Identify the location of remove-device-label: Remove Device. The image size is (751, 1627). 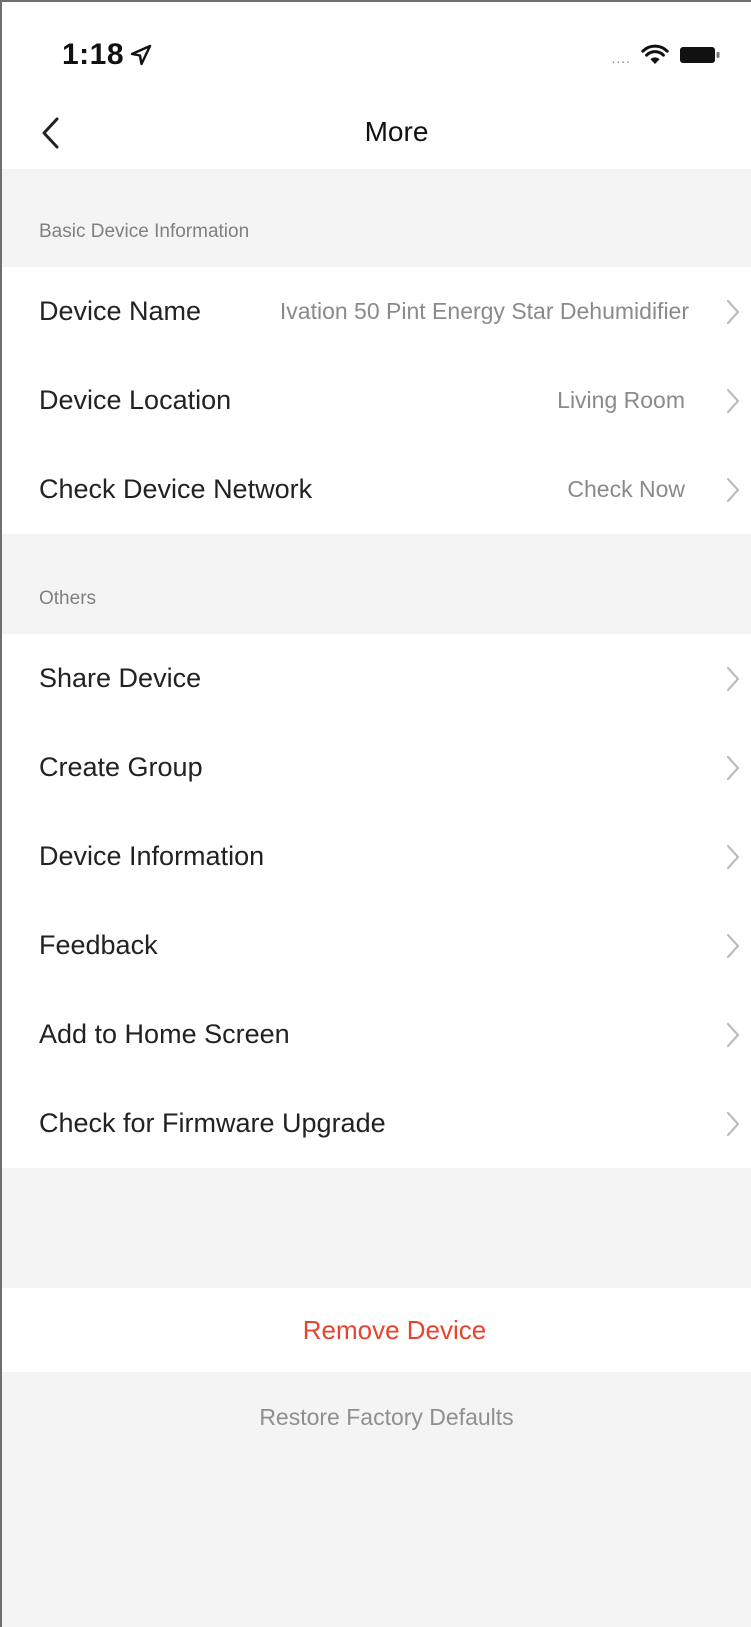
(394, 1329).